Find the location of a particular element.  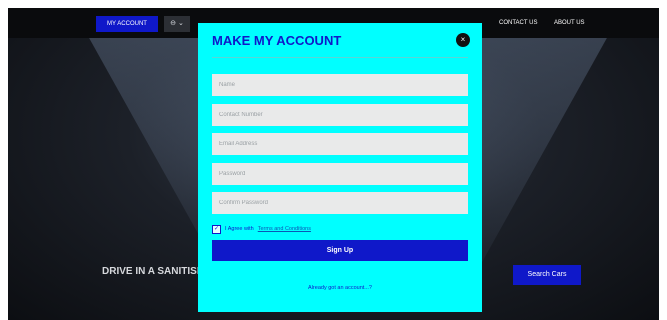

name-input is located at coordinates (340, 85).